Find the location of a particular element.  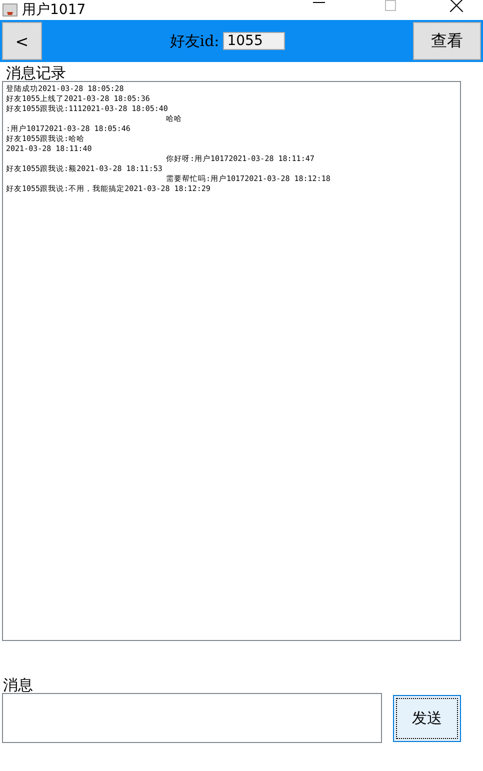

message-input is located at coordinates (192, 718).